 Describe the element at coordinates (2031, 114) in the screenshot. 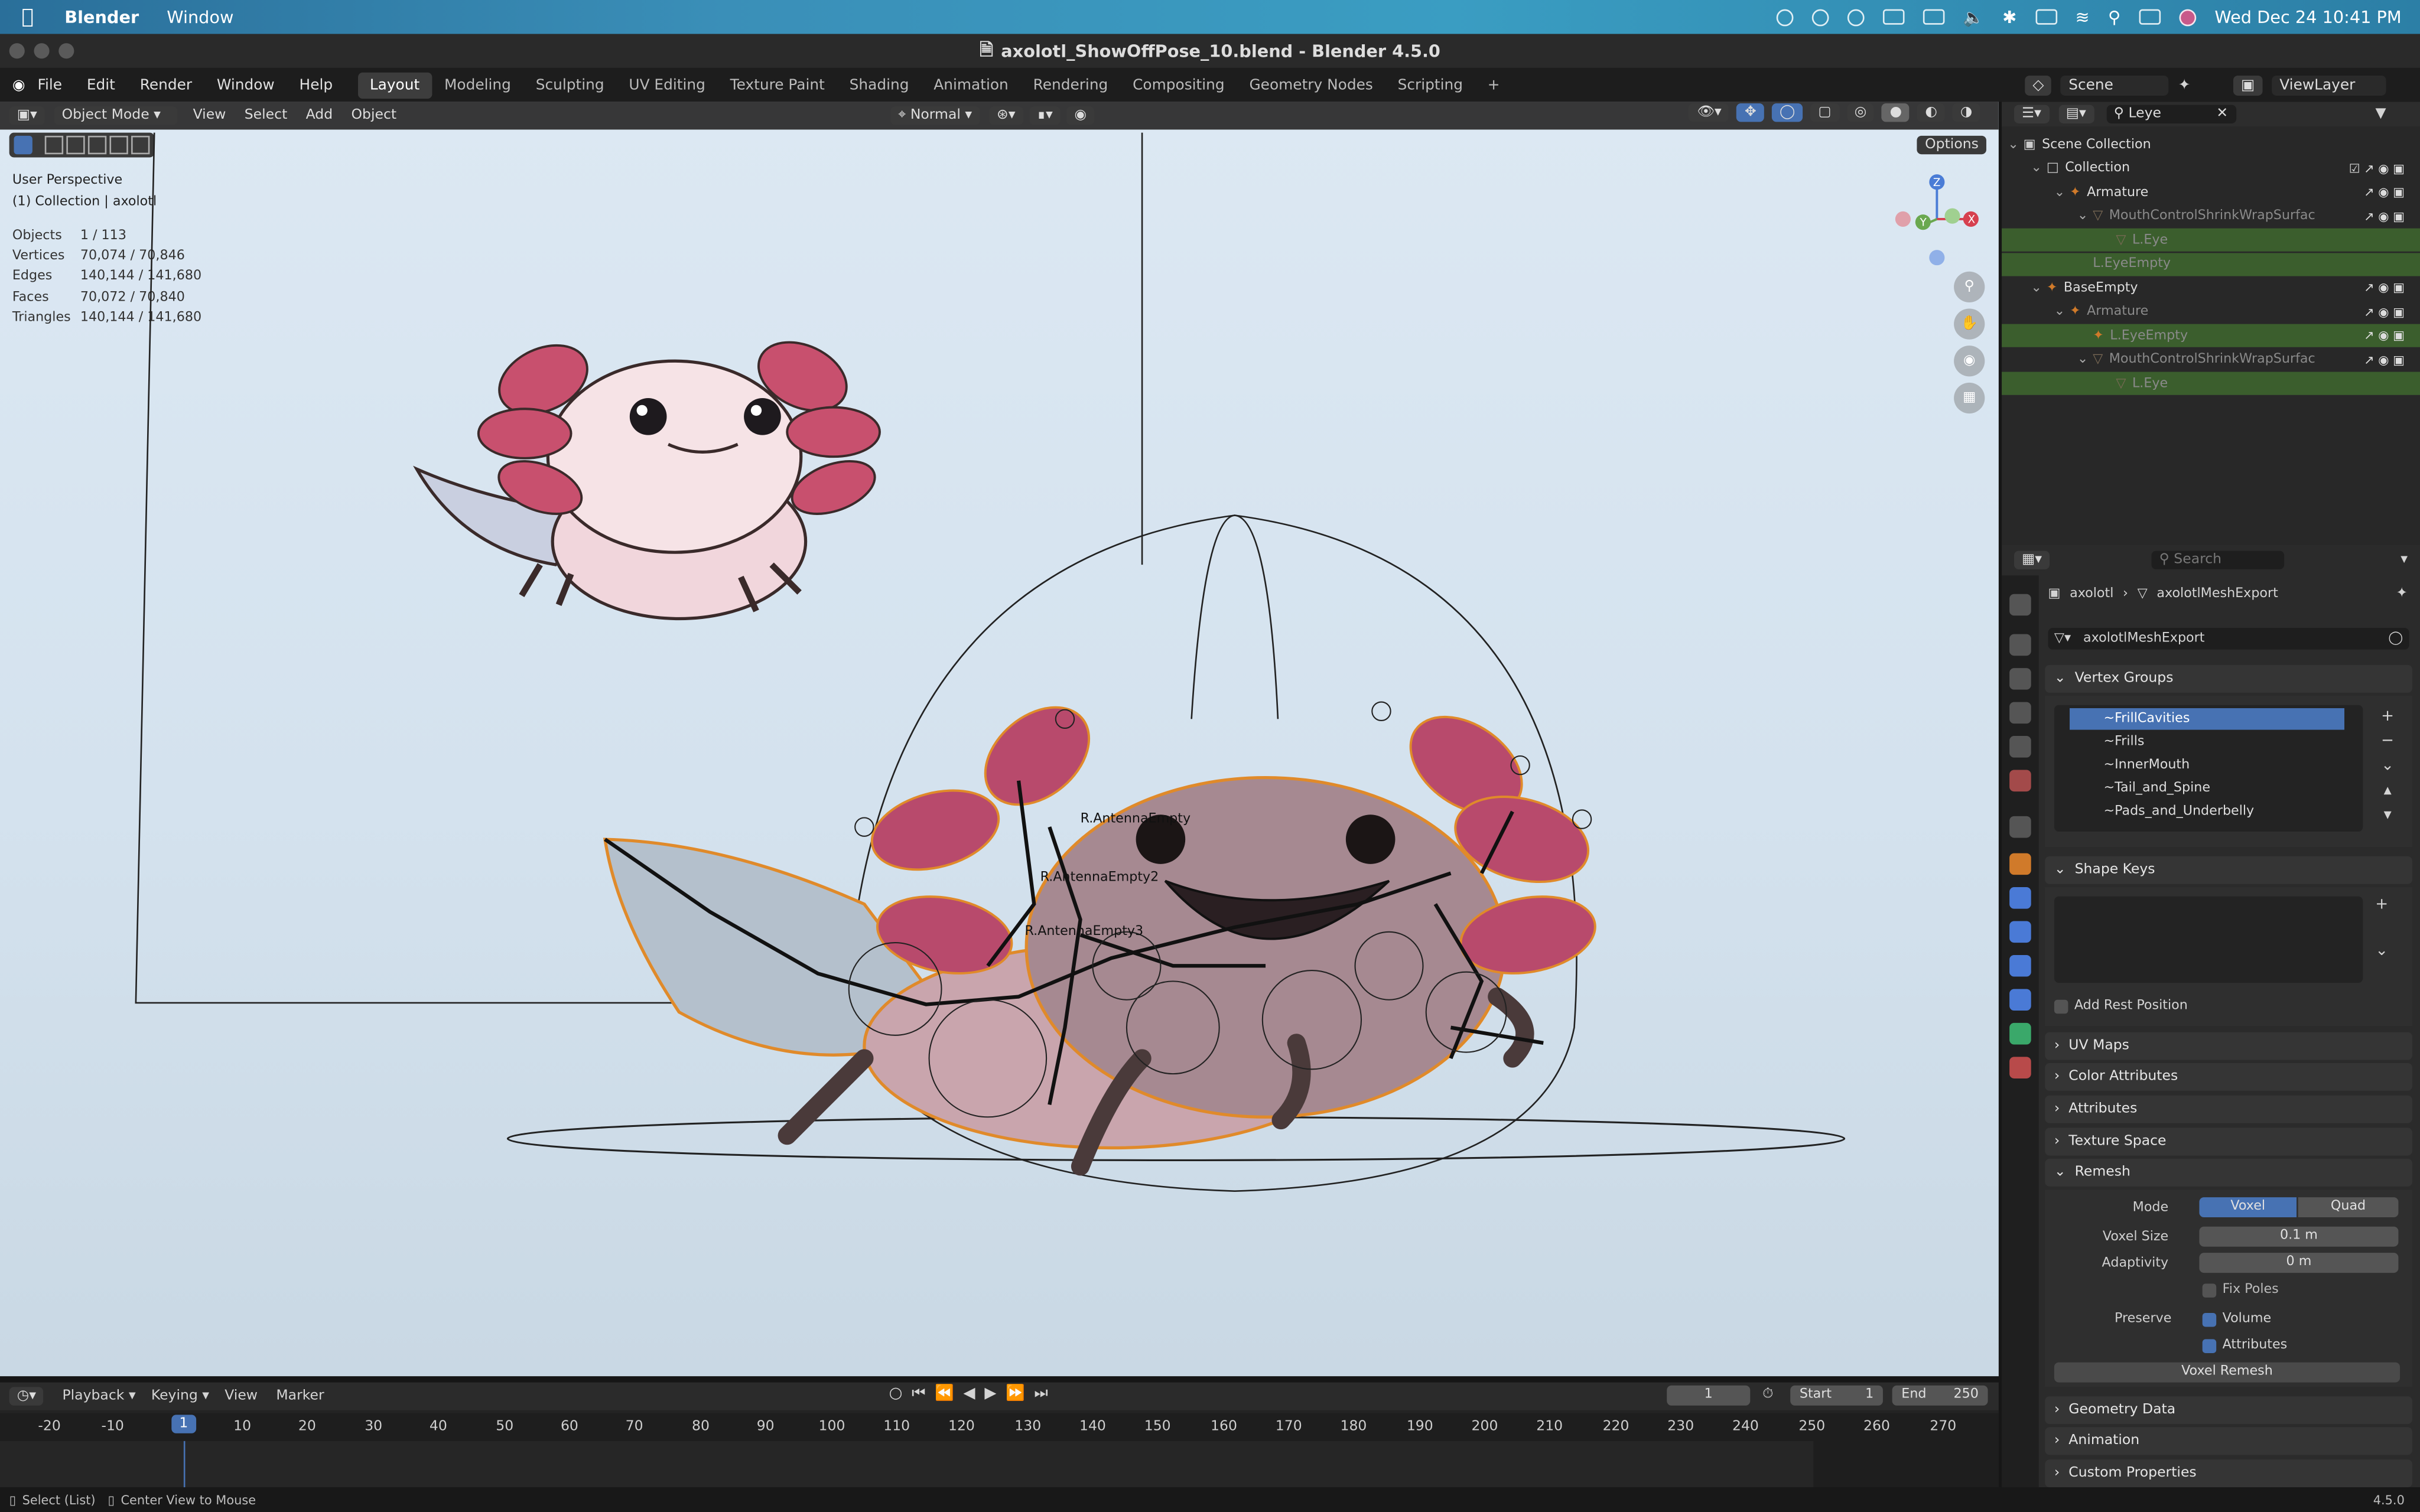

I see `outliner-editor-icon: ☰▾` at that location.